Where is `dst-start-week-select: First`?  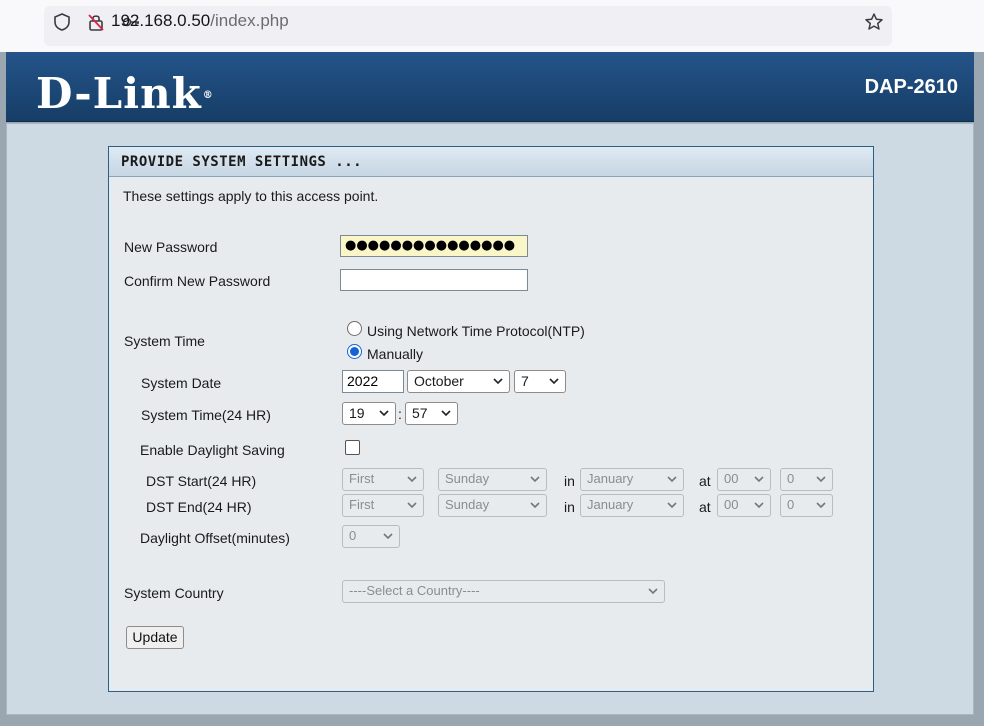 dst-start-week-select: First is located at coordinates (383, 479).